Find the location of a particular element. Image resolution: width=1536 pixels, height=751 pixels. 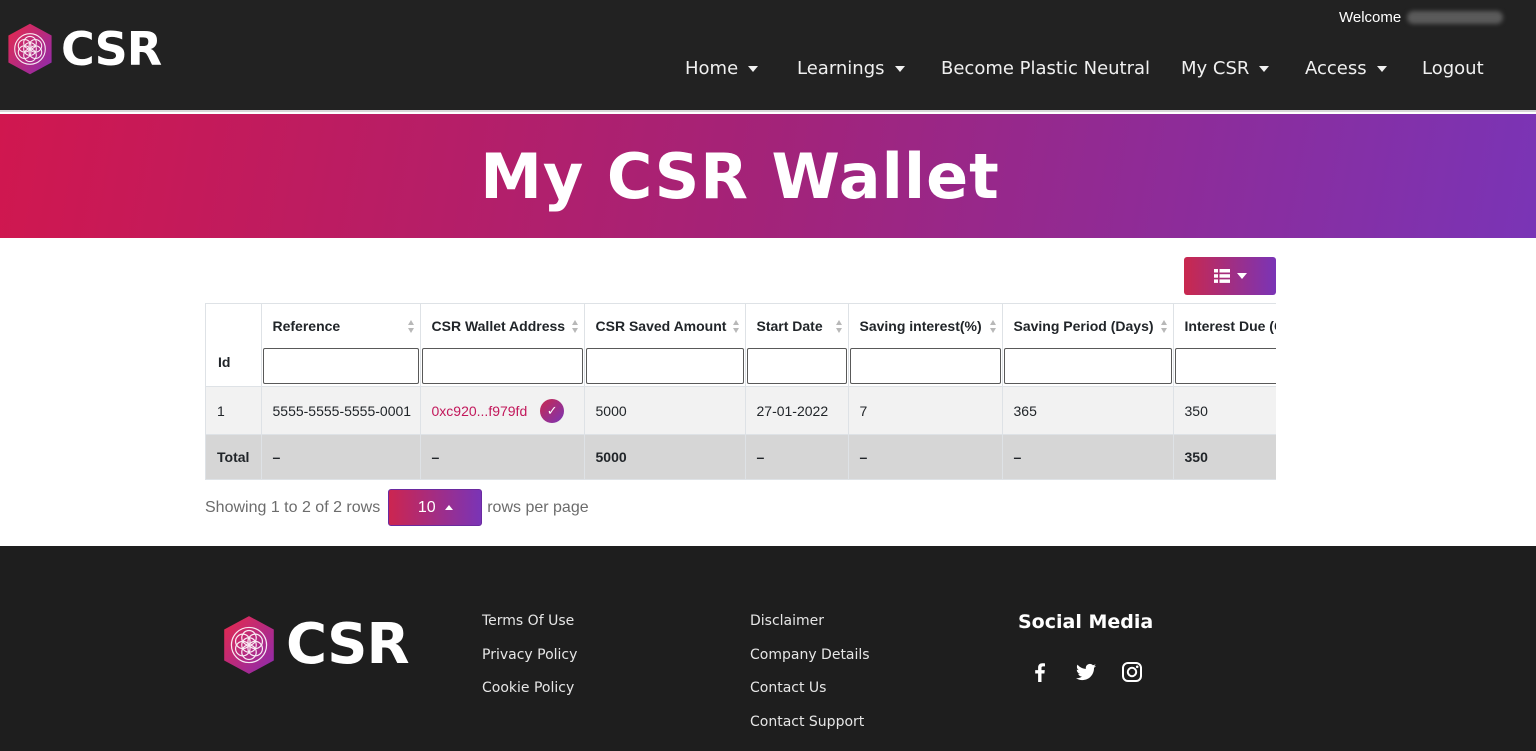

footer-link-contact-us: Contact Us is located at coordinates (788, 688).